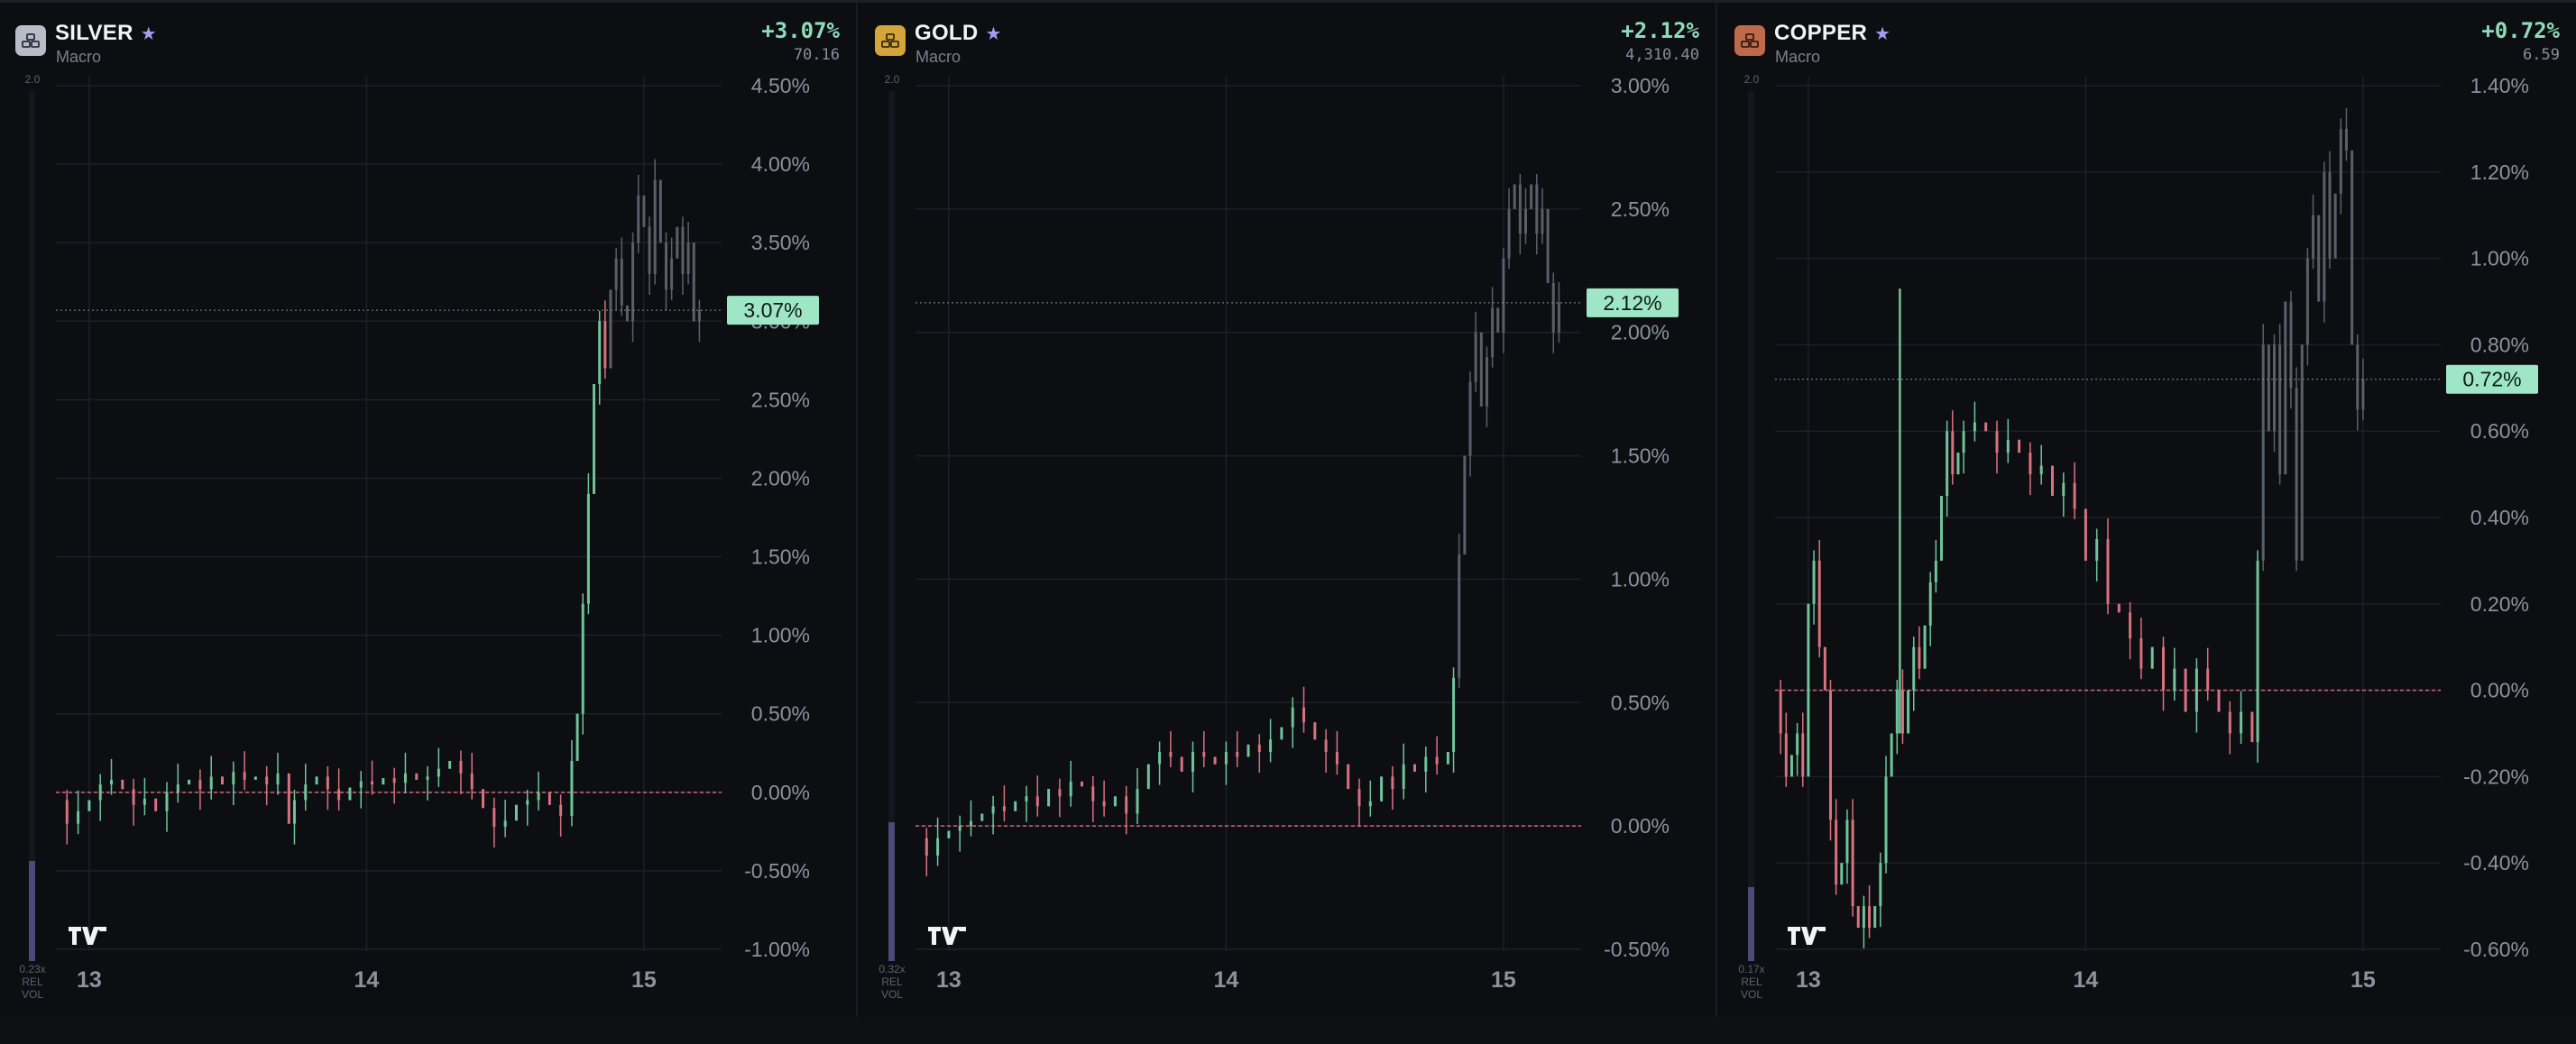 The width and height of the screenshot is (2576, 1044). What do you see at coordinates (772, 310) in the screenshot?
I see `current-value-label: 3.07%` at bounding box center [772, 310].